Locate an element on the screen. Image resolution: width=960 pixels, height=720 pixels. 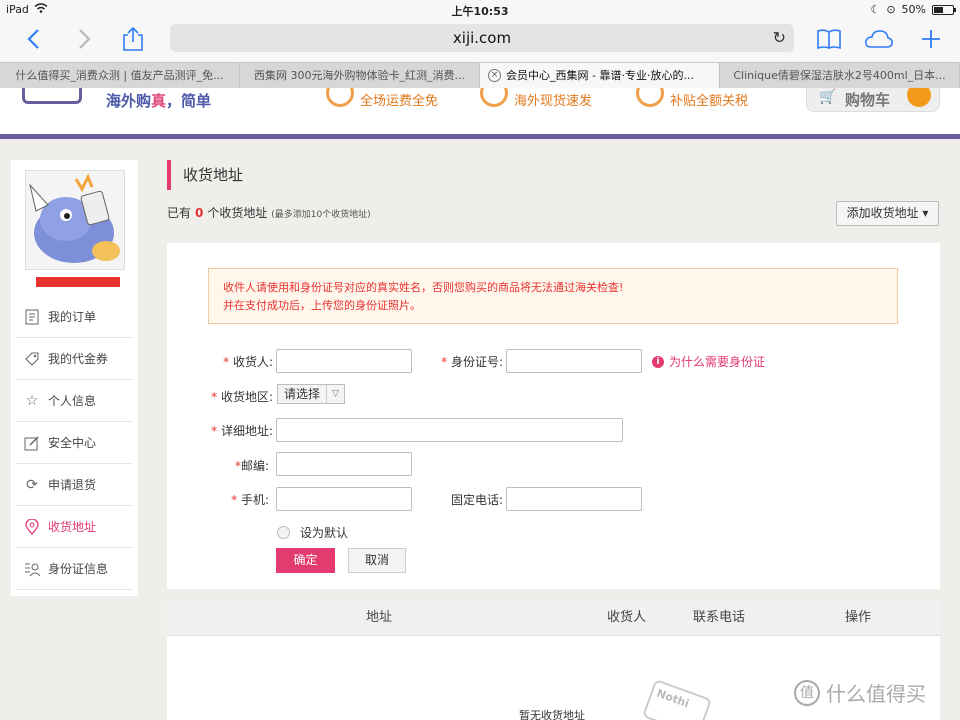
cart-icon: 🛒 is located at coordinates (828, 97).